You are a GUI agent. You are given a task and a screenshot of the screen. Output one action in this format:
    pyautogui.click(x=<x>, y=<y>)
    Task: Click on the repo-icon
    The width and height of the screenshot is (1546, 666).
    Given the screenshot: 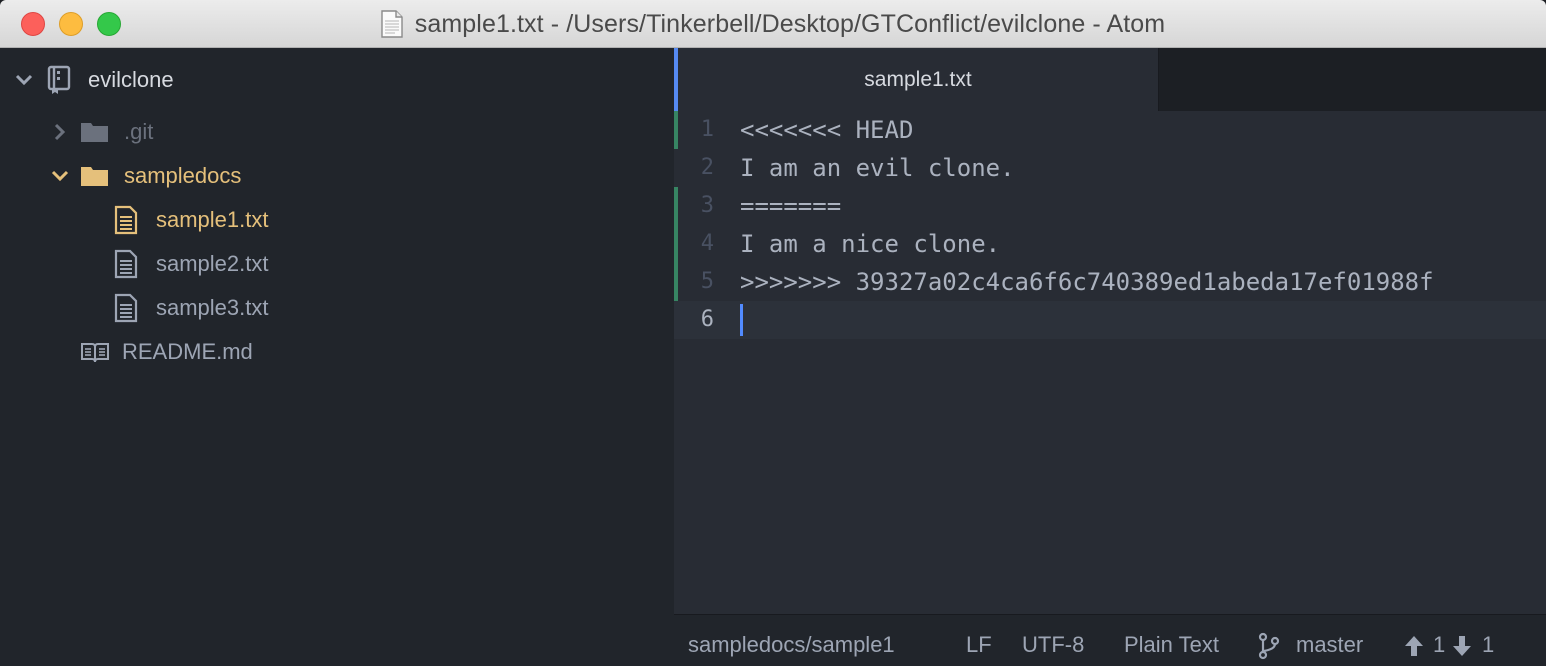 What is the action you would take?
    pyautogui.click(x=59, y=79)
    